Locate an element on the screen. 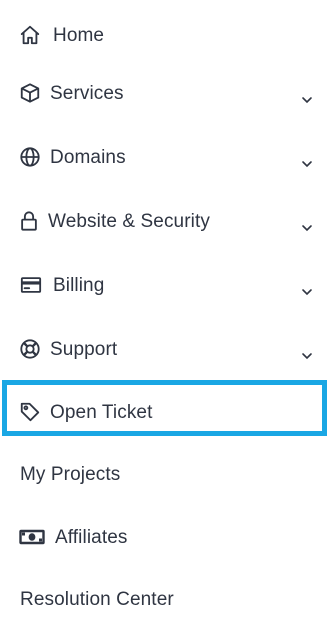  nav-item-billing-label: Billing is located at coordinates (79, 285).